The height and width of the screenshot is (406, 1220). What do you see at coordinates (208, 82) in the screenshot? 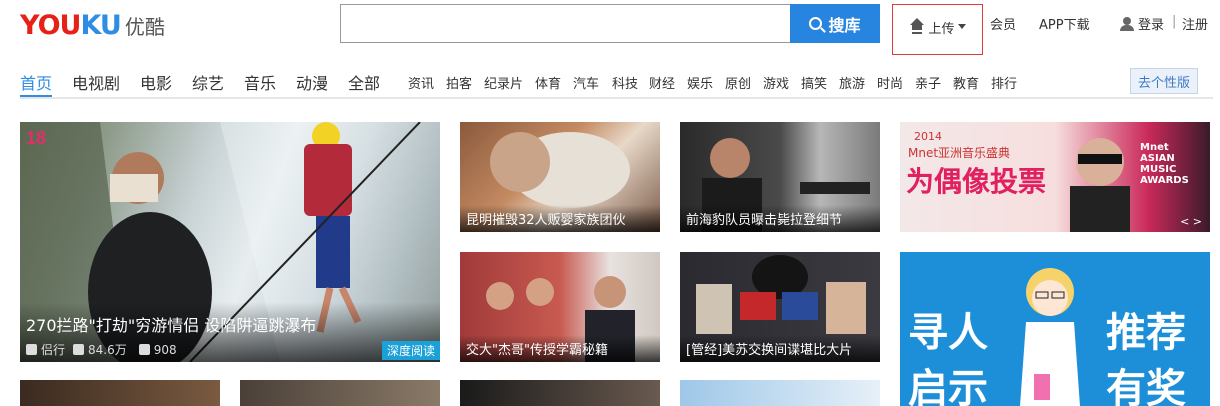
I see `nav-variety: 综艺` at bounding box center [208, 82].